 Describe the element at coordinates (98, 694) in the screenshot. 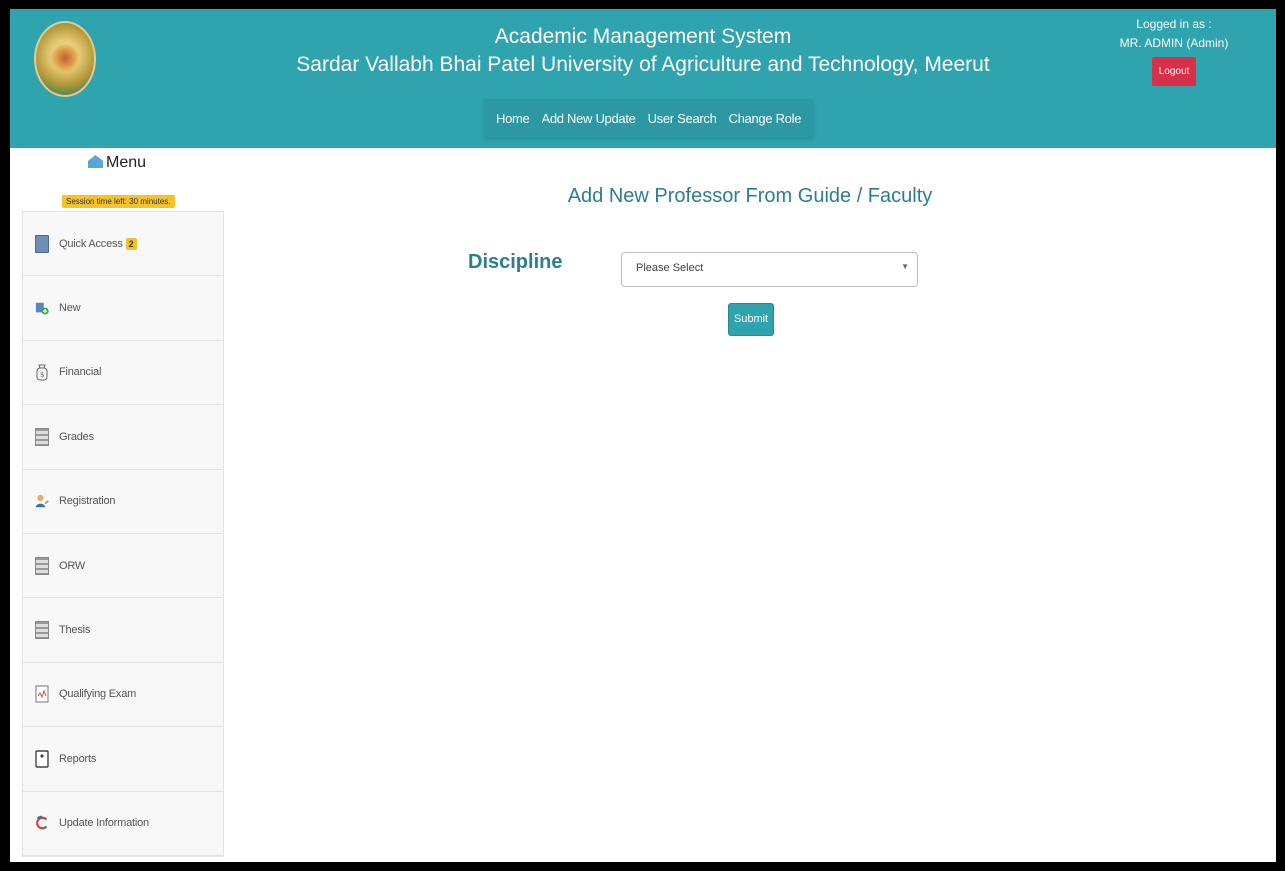

I see `sidebar-item-label: Qualifying Exam` at that location.